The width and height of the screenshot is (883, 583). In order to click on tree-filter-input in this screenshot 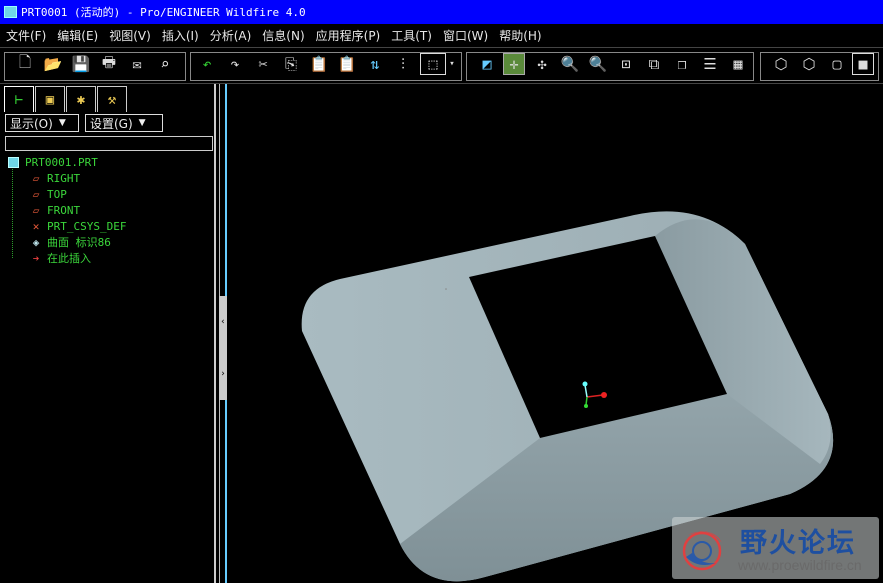, I will do `click(109, 143)`.